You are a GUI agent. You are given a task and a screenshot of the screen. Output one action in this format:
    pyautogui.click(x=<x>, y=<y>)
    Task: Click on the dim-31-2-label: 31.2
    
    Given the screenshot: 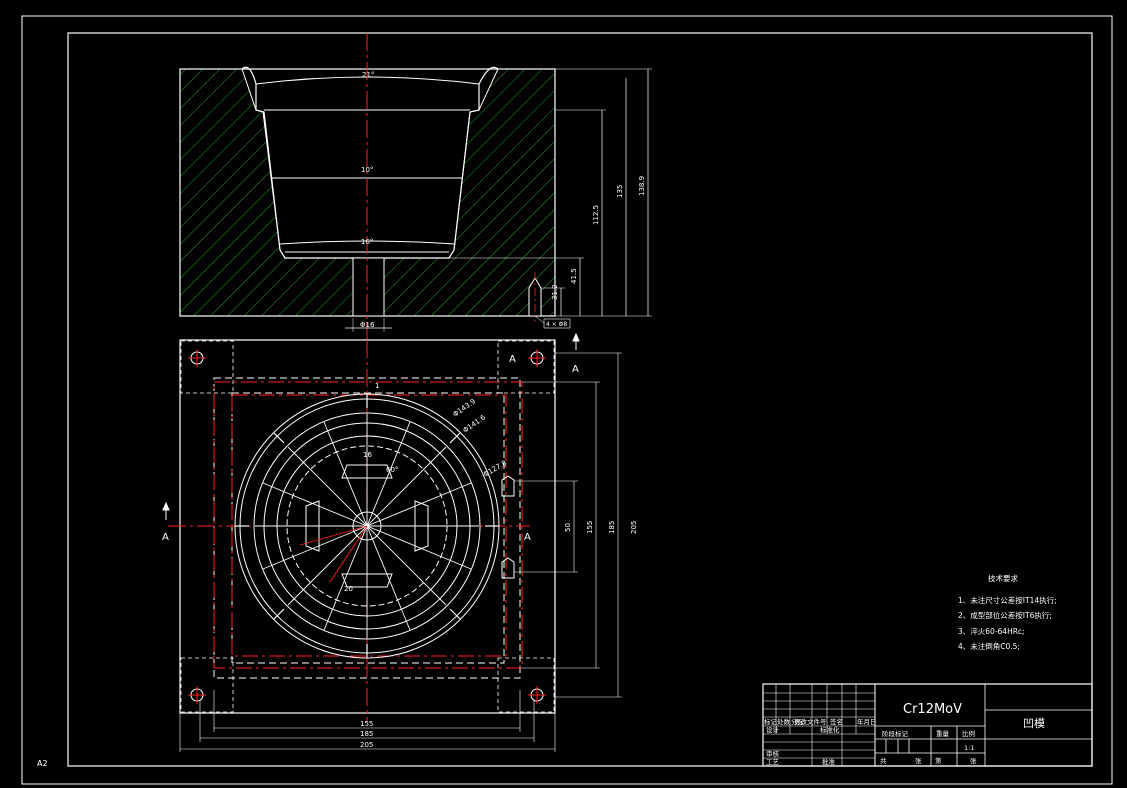 What is the action you would take?
    pyautogui.click(x=555, y=292)
    